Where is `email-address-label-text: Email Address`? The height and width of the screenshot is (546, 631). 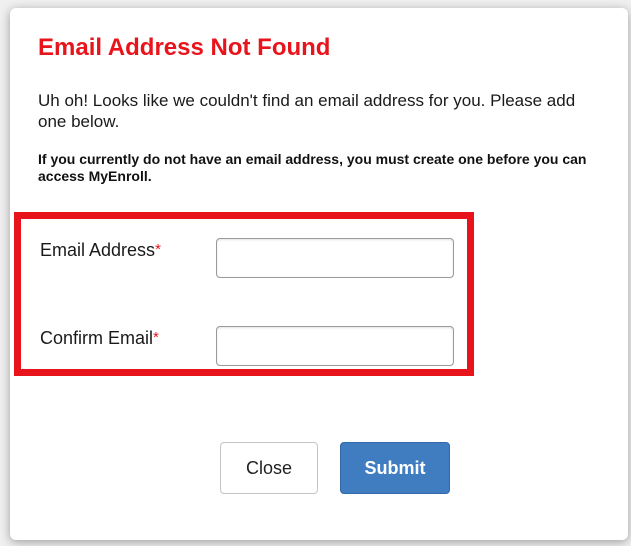
email-address-label-text: Email Address is located at coordinates (98, 250).